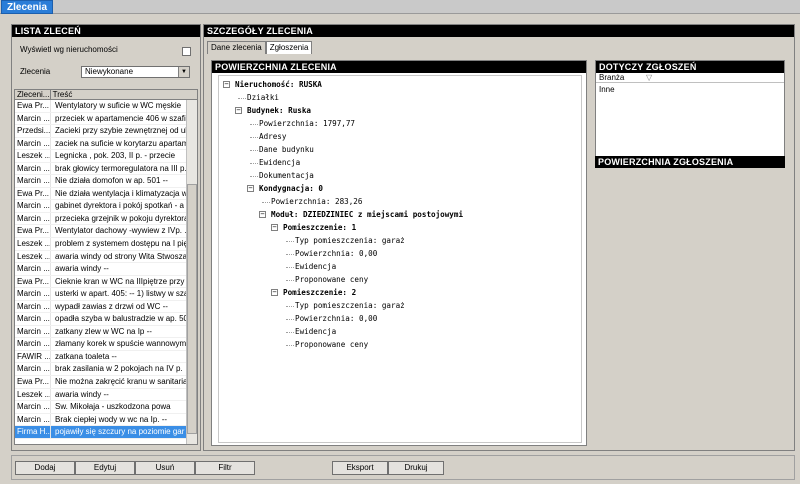  I want to click on tree-node: Adresy, so click(272, 137).